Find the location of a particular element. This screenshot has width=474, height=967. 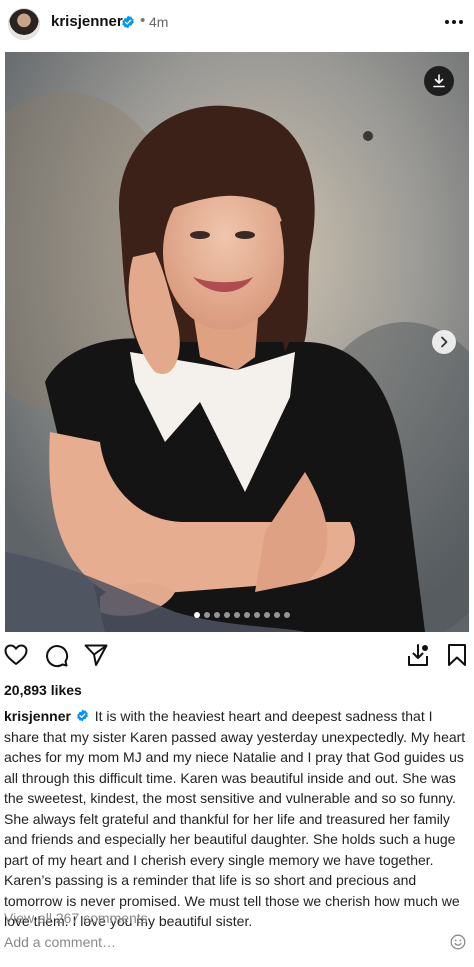

more-options-icon is located at coordinates (454, 22).